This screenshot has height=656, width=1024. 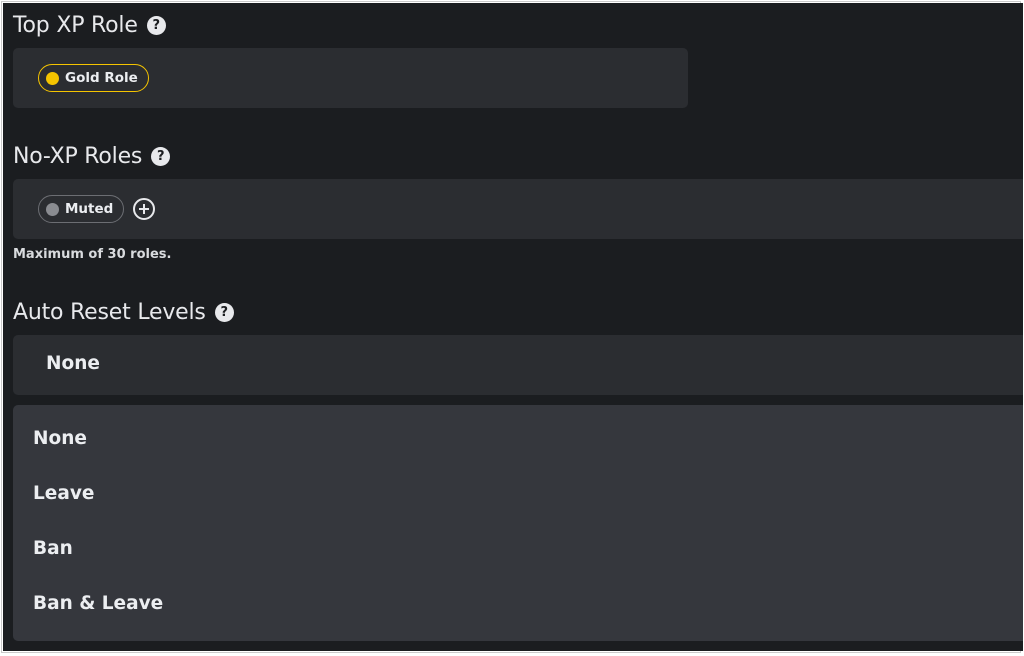 I want to click on max-roles-hint: Maximum of 30 roles., so click(x=92, y=254).